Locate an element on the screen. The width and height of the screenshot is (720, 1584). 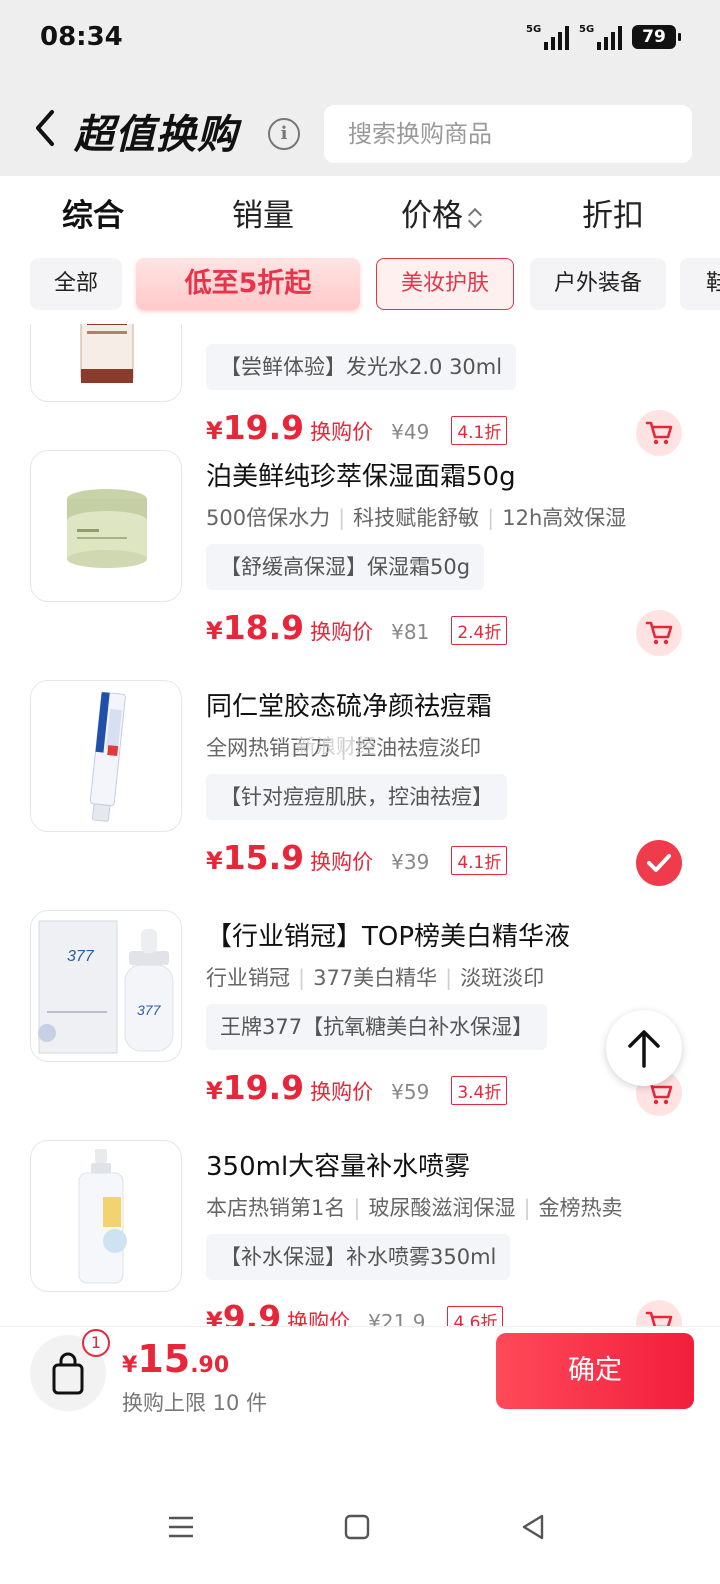
confirm-button: 确定 is located at coordinates (595, 1371).